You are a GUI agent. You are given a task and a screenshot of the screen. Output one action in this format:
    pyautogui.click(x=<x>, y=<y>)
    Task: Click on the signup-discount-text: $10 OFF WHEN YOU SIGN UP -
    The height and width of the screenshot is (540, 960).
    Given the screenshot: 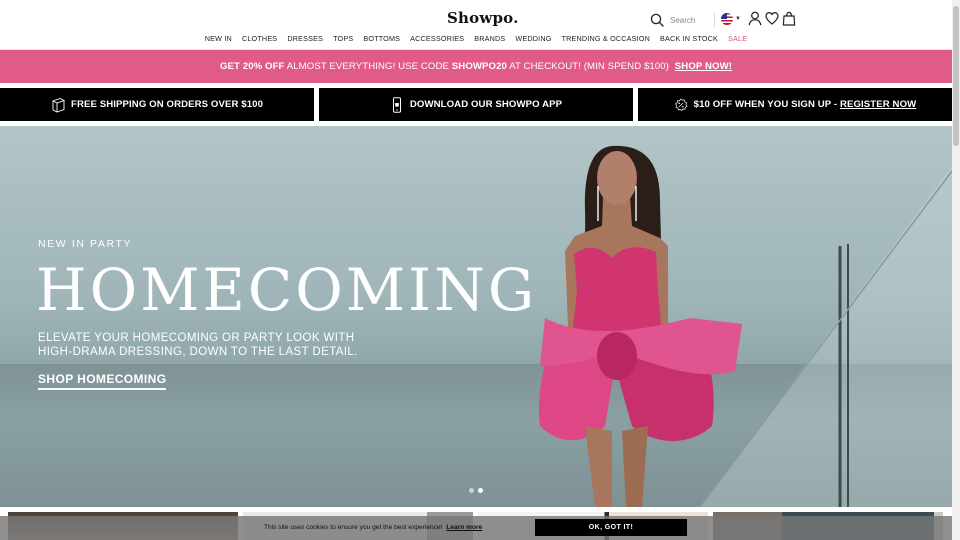 What is the action you would take?
    pyautogui.click(x=766, y=104)
    